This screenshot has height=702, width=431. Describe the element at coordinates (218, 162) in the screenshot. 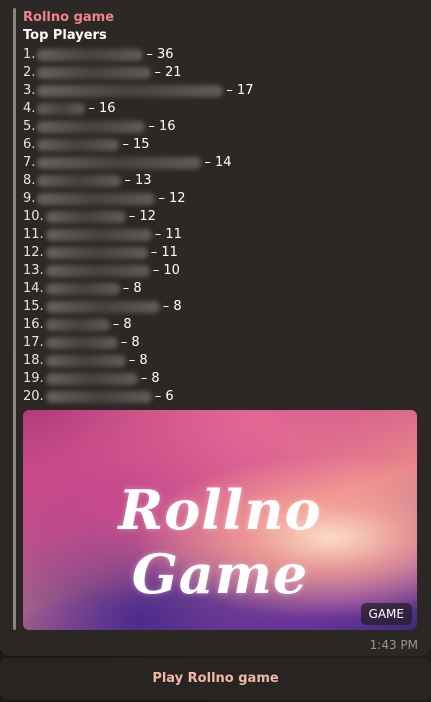

I see `player-score: – 14` at that location.